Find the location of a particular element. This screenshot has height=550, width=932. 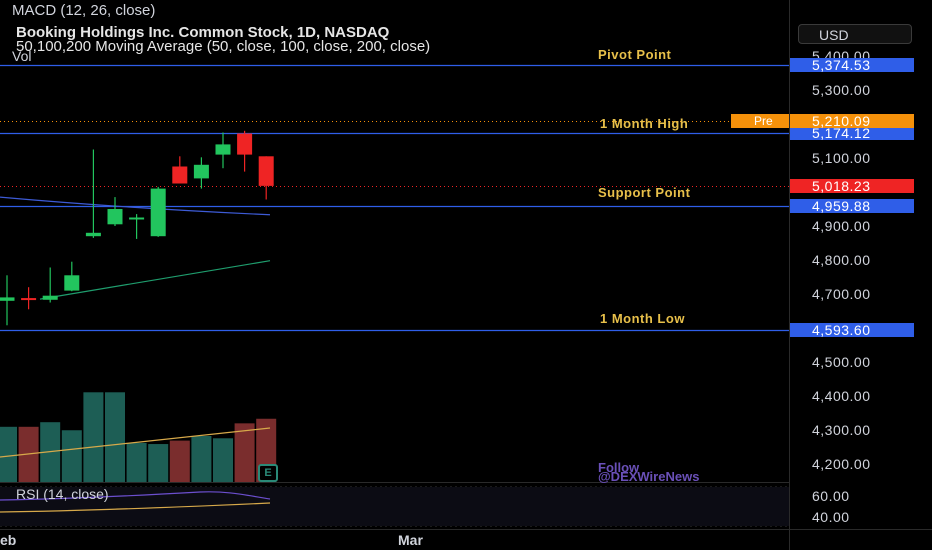

current-price-tag: 5,018.23 is located at coordinates (852, 185).